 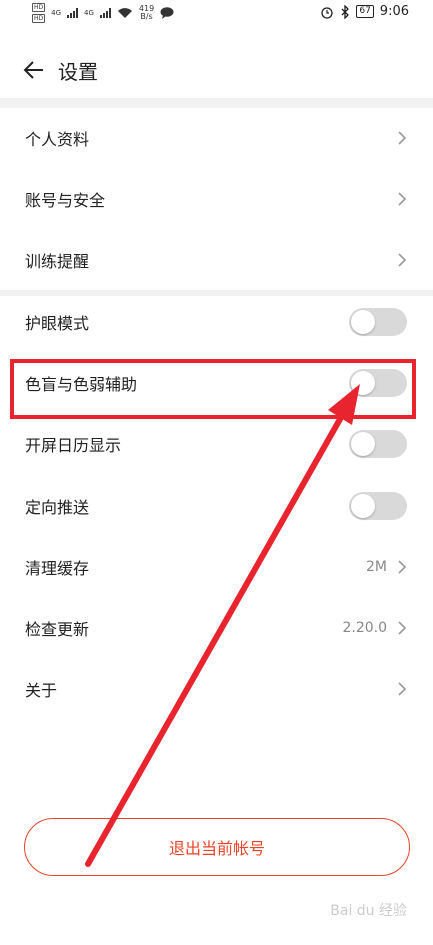 I want to click on net-speed-unit: B/s, so click(x=146, y=16).